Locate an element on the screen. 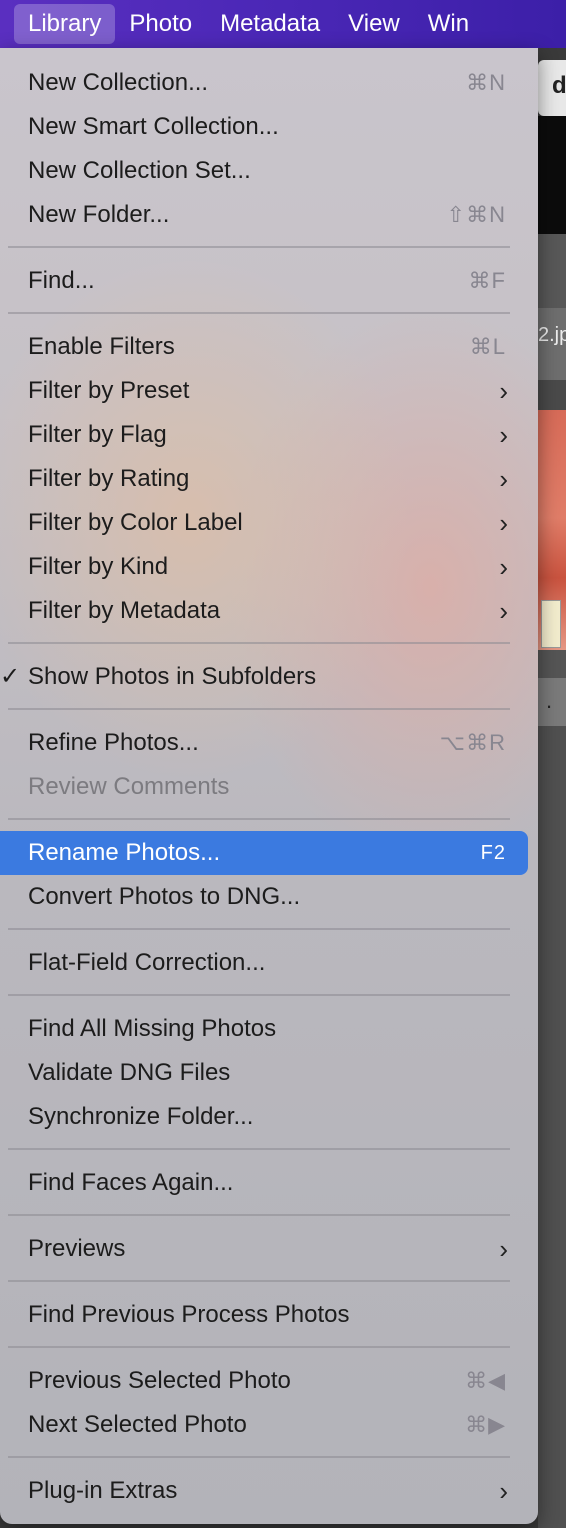 The image size is (566, 1528). menu-item-previous-selected-photo: Previous Selected Photo ⌘◀ is located at coordinates (264, 1381).